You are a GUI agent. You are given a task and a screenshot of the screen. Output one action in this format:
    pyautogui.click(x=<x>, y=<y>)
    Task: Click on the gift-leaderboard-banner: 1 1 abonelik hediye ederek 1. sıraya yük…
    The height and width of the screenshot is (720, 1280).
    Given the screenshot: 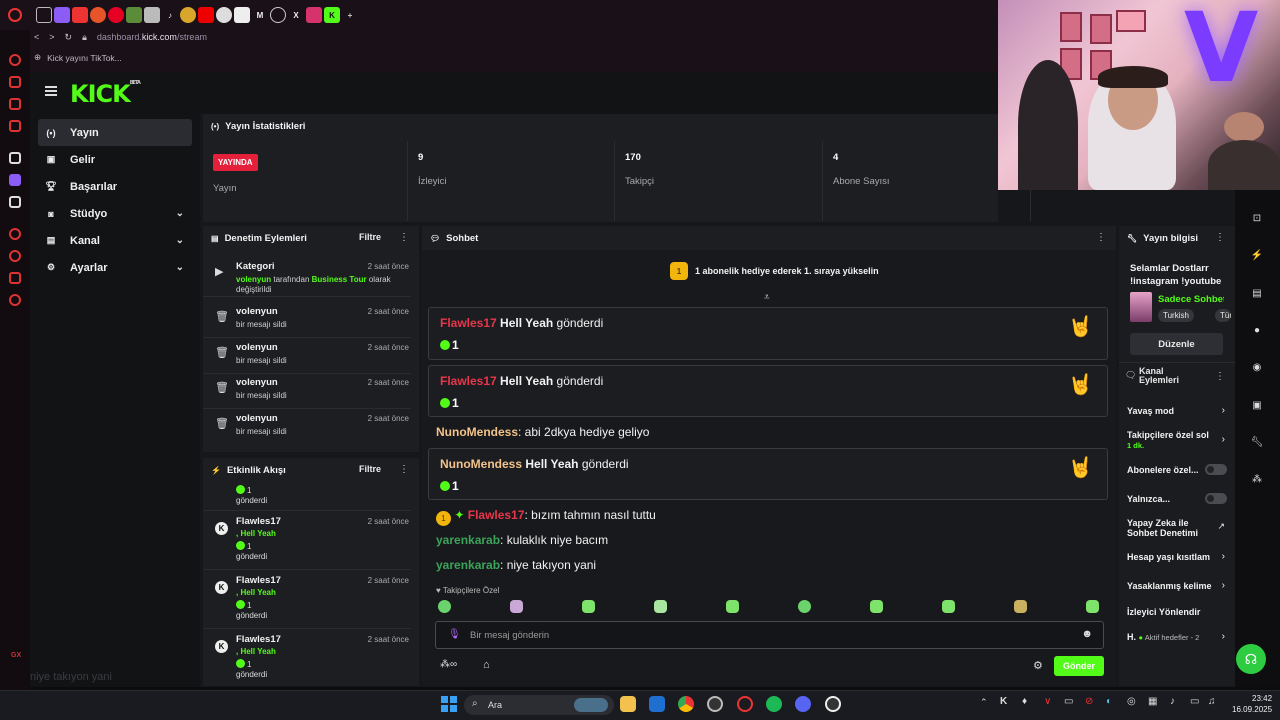 What is the action you would take?
    pyautogui.click(x=774, y=271)
    